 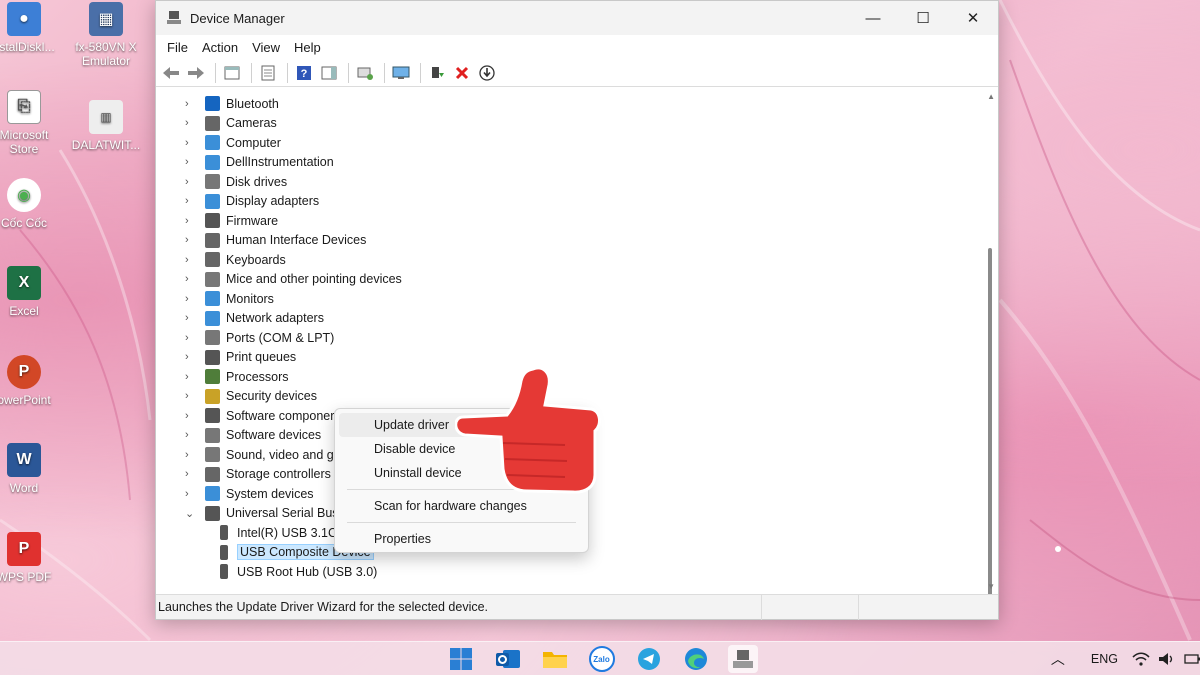 I want to click on tree-category-row: › Processors, so click(x=222, y=377).